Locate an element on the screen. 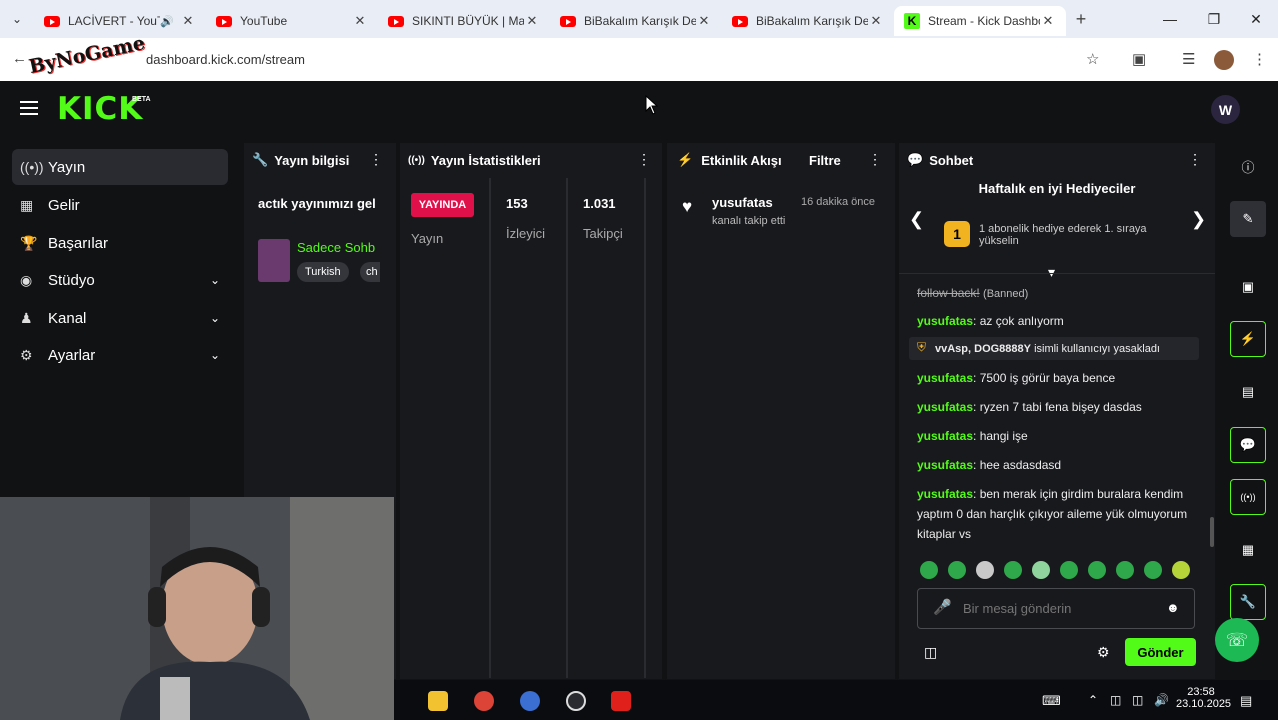 Image resolution: width=1278 pixels, height=720 pixels. profile-avatar is located at coordinates (1224, 60).